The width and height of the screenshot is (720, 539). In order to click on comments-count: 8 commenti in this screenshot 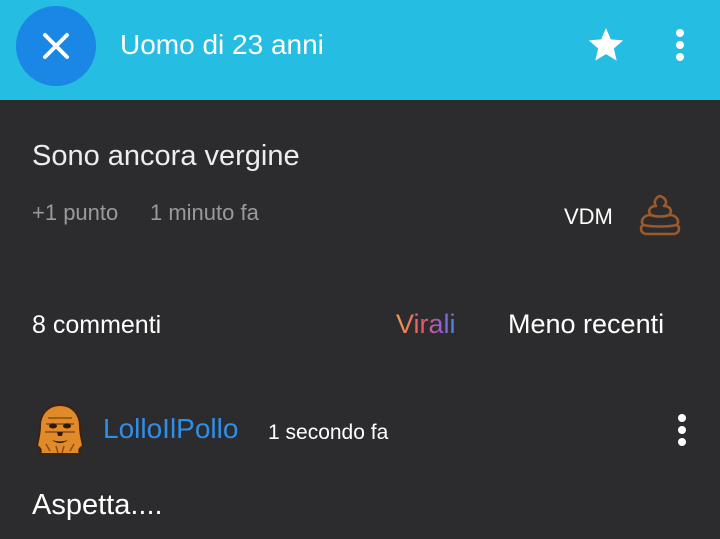, I will do `click(97, 325)`.